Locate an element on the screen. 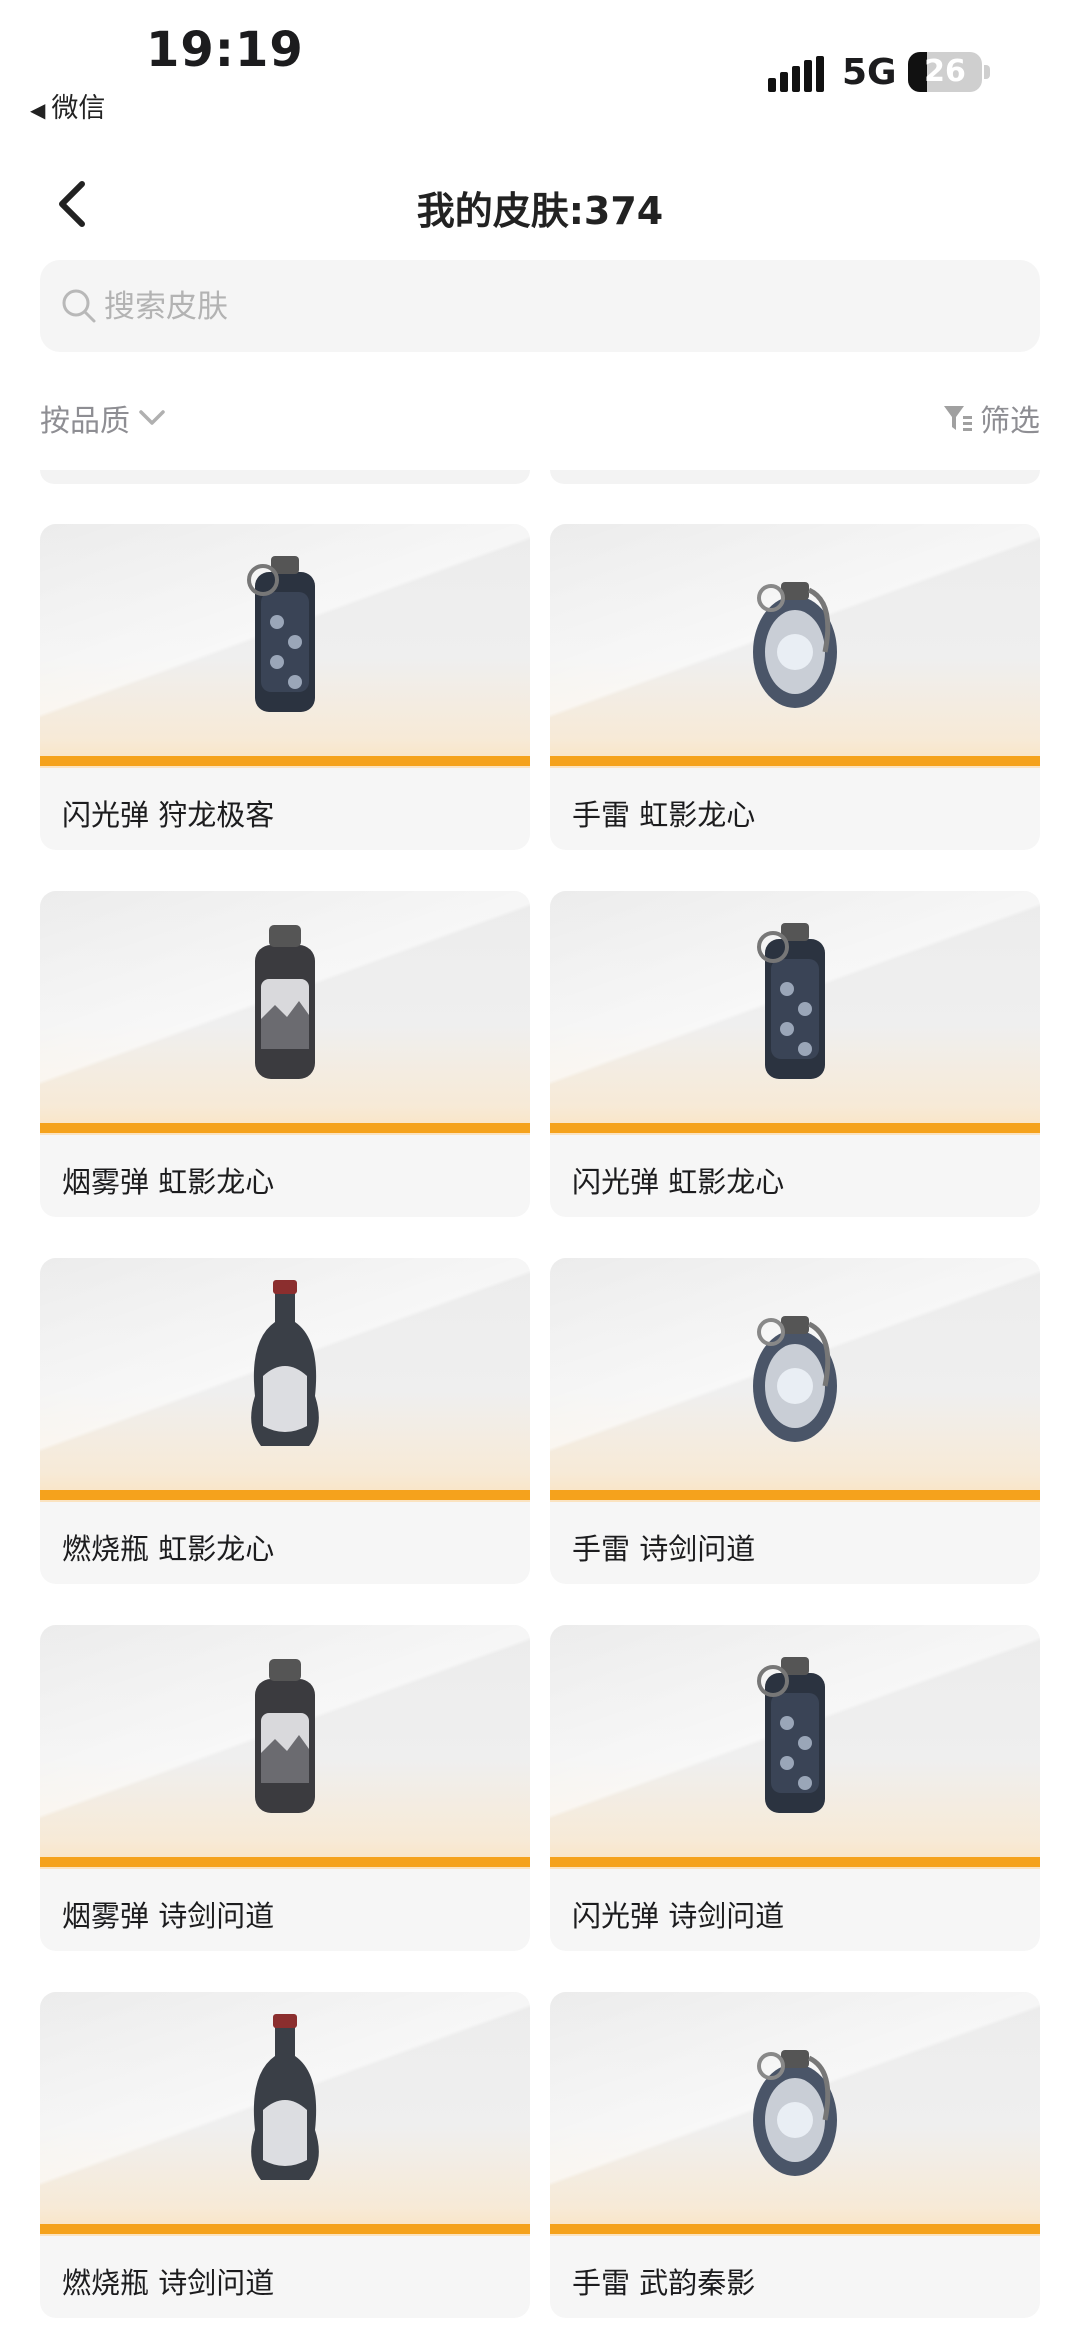  network-type: 5G is located at coordinates (869, 72).